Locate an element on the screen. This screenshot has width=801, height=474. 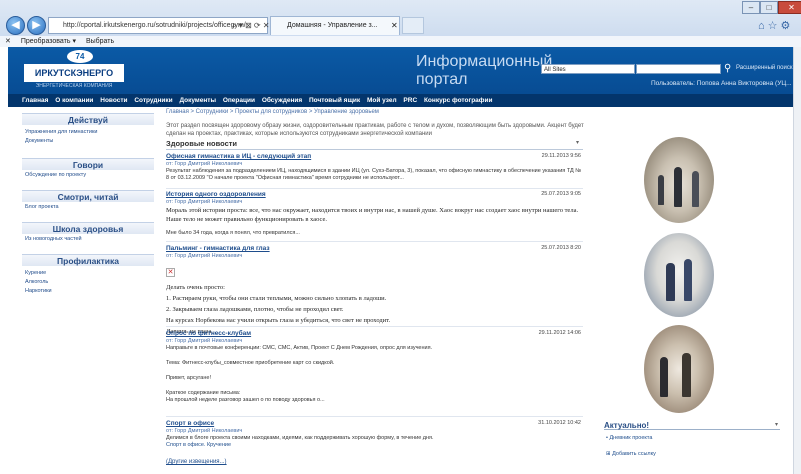
search-icon: ⚲ is located at coordinates (727, 68).